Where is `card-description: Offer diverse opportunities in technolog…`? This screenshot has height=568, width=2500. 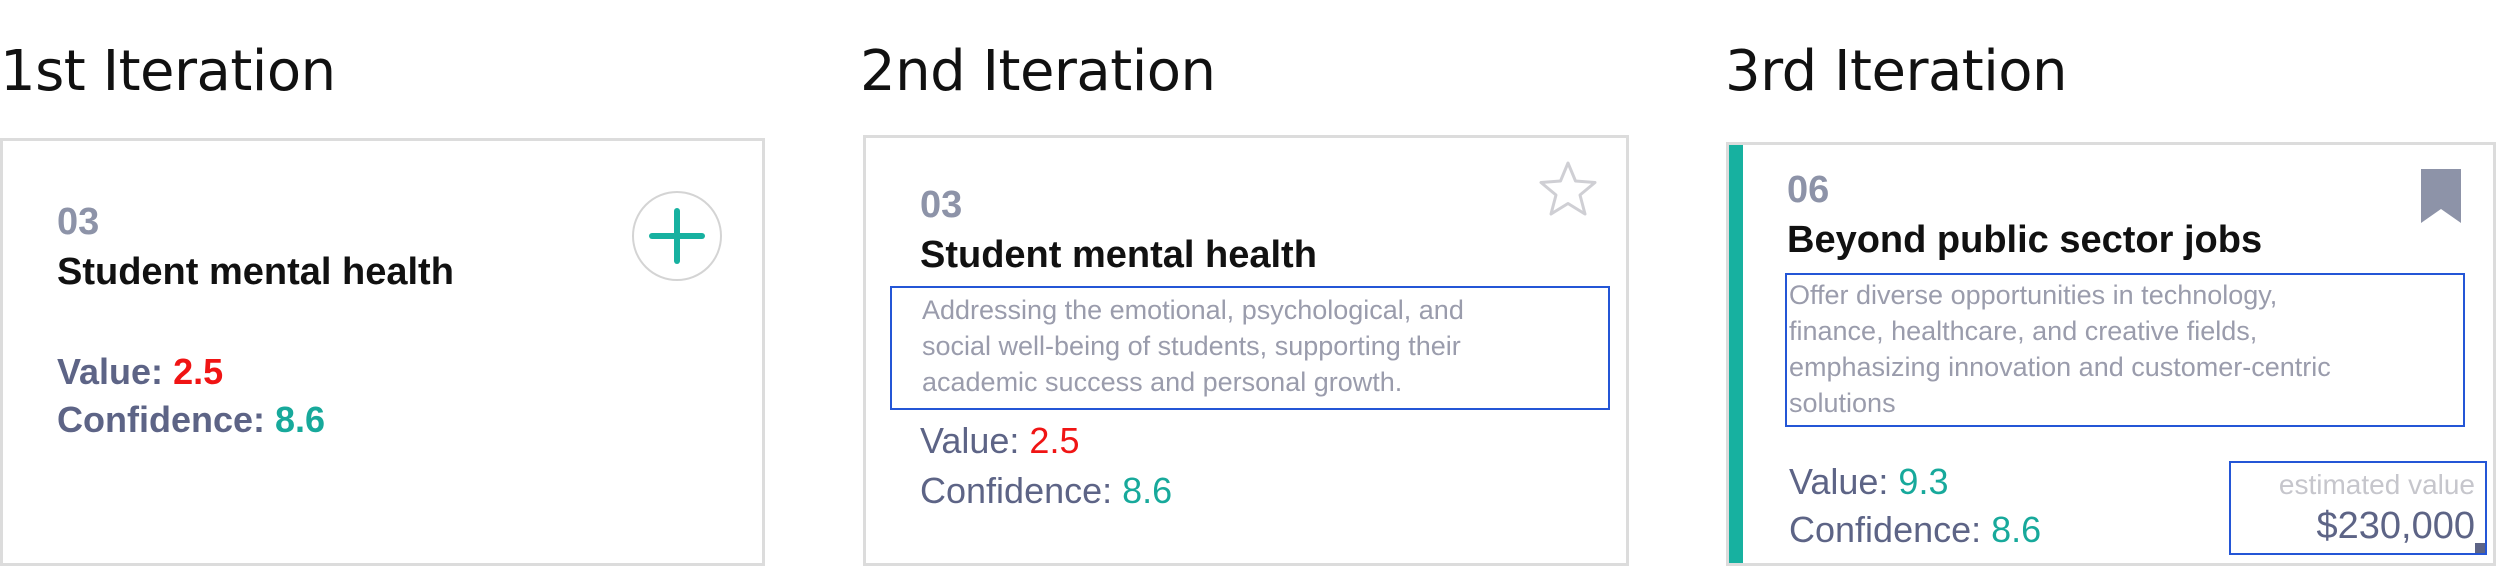 card-description: Offer diverse opportunities in technolog… is located at coordinates (2125, 350).